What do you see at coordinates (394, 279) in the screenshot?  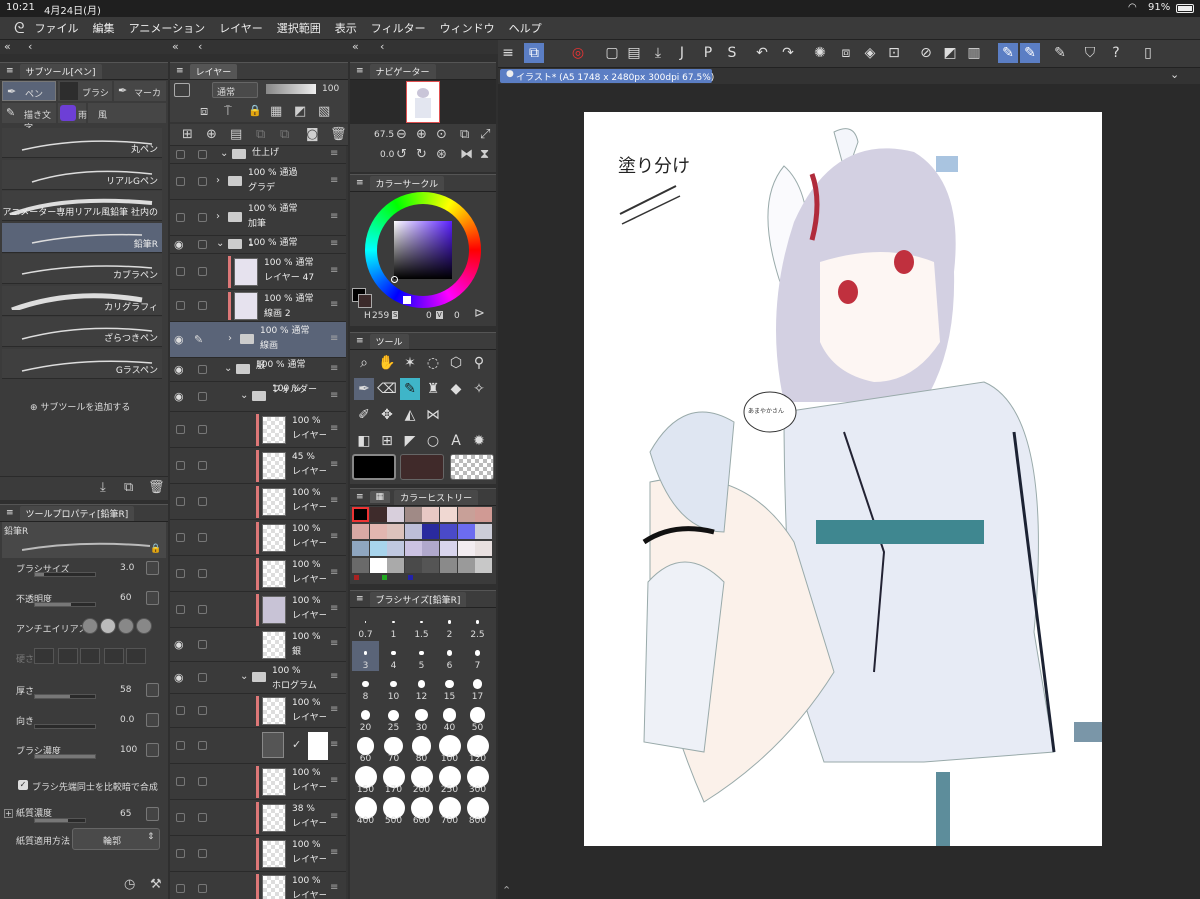 I see `sv-cursor` at bounding box center [394, 279].